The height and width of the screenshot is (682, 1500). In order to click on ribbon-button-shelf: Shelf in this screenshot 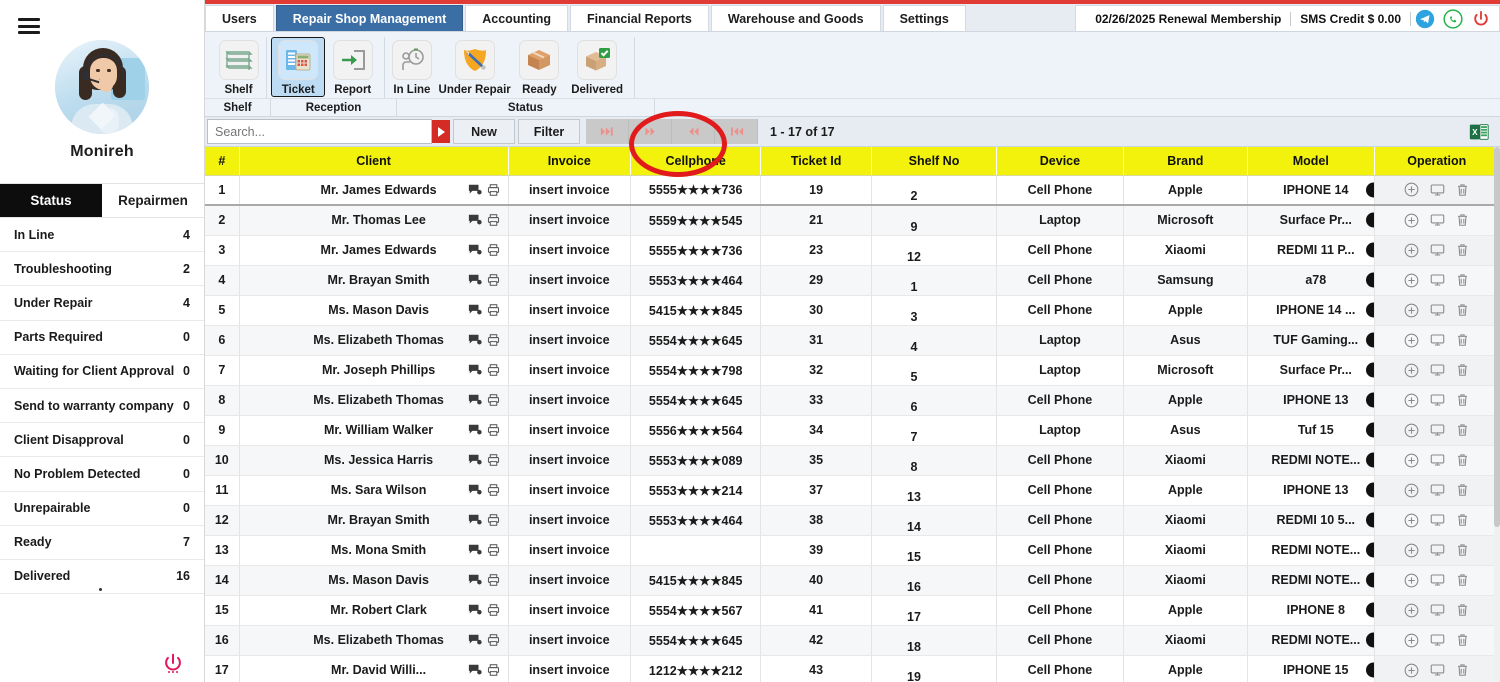, I will do `click(238, 67)`.